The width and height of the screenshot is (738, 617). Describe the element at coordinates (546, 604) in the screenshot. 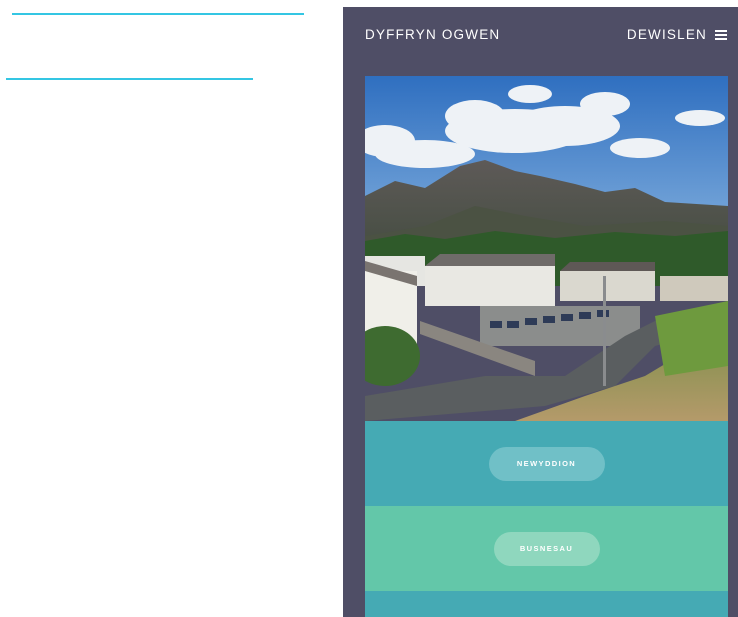

I see `next-section` at that location.